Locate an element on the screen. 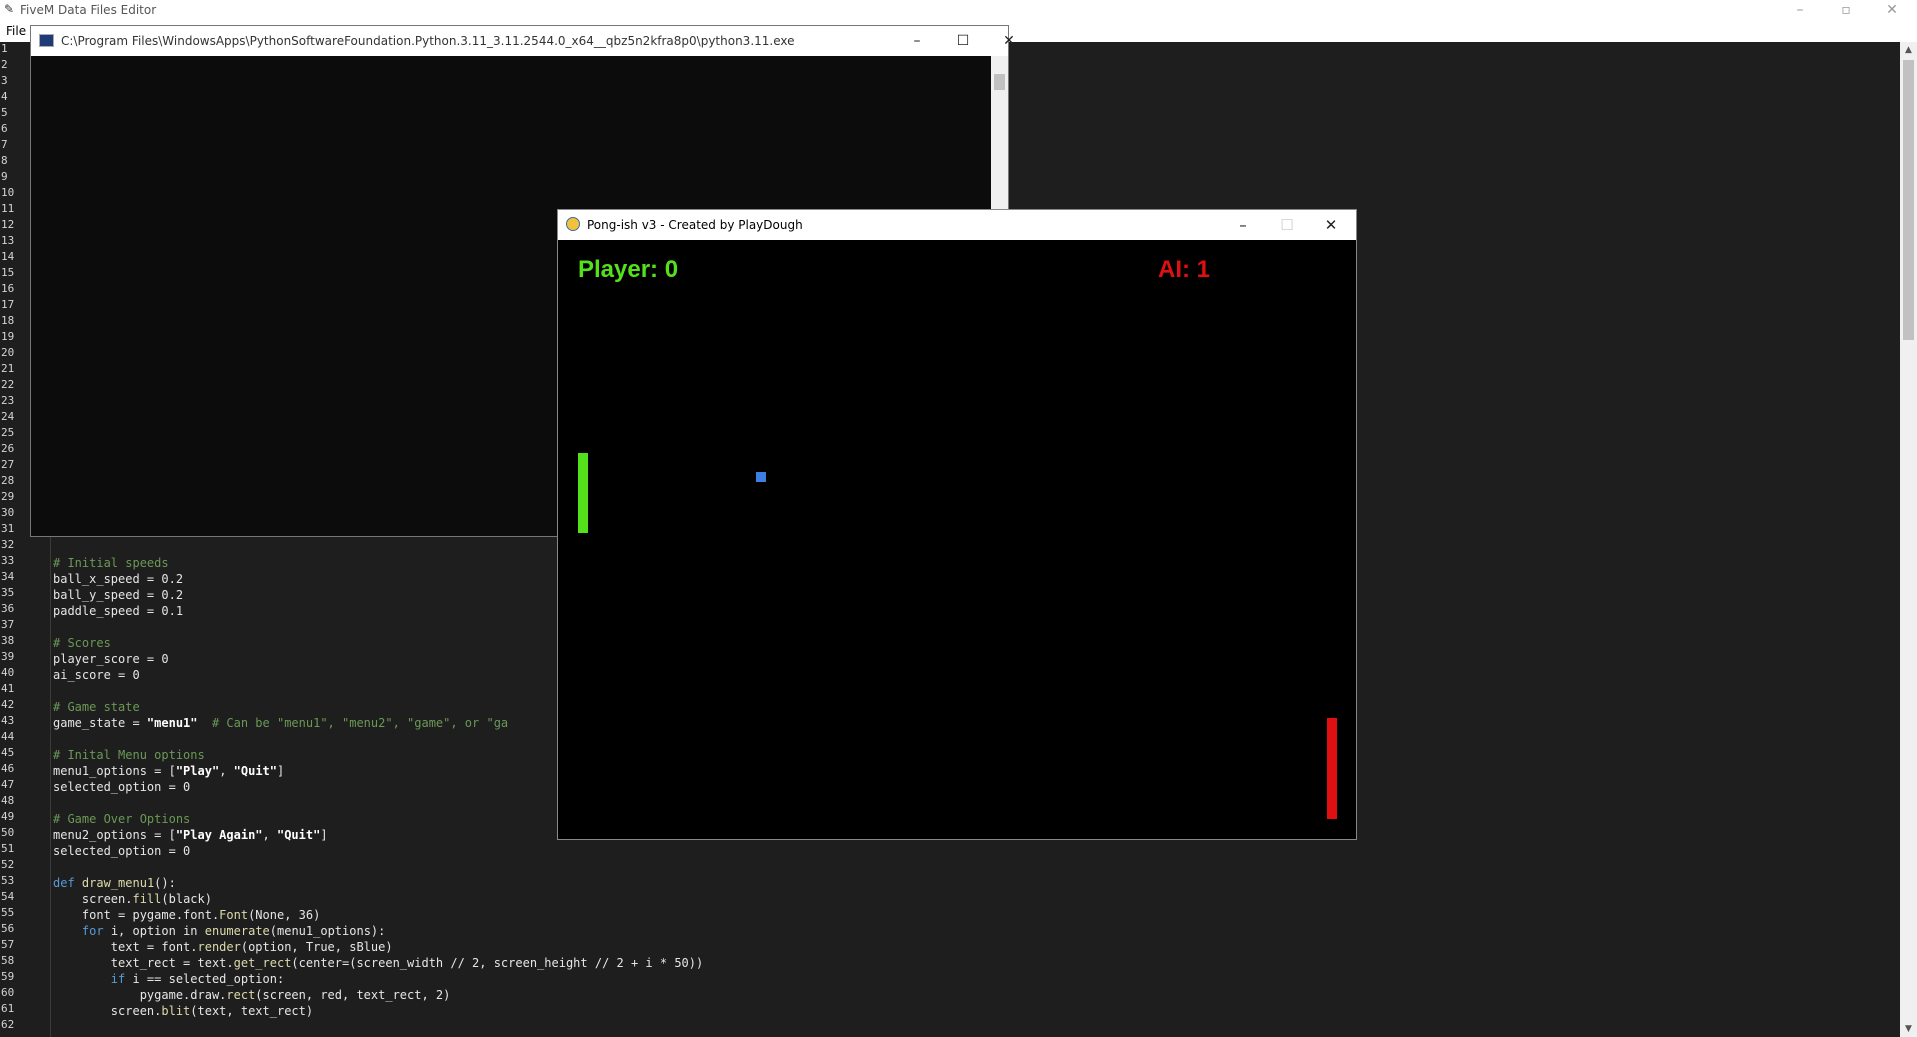  line-number: 42 is located at coordinates (8, 704).